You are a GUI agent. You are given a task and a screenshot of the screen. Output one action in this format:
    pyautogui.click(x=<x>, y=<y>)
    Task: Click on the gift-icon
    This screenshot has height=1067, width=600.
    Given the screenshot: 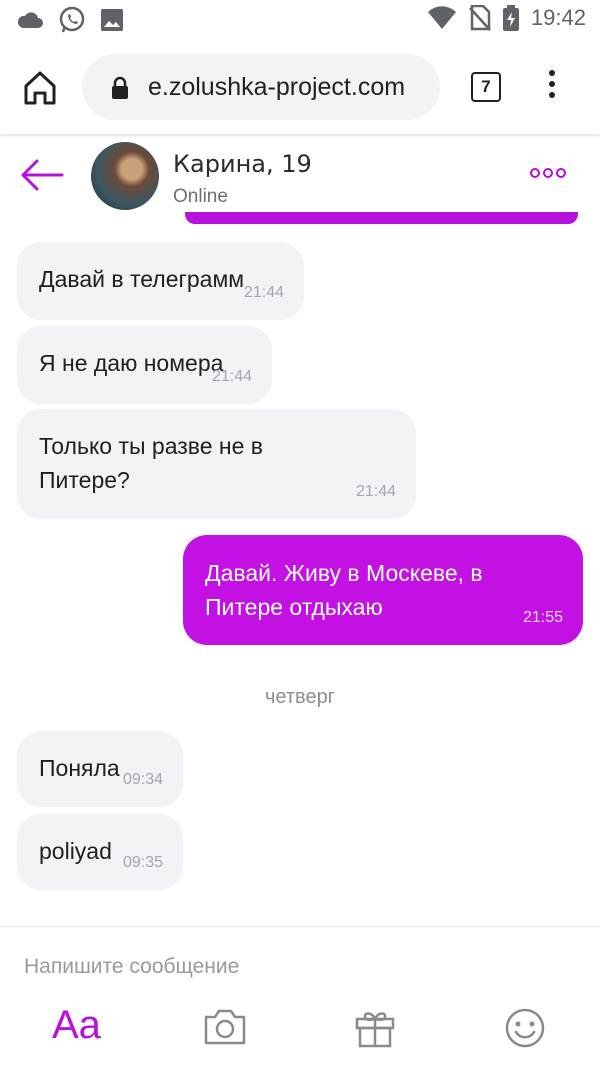 What is the action you would take?
    pyautogui.click(x=375, y=1028)
    